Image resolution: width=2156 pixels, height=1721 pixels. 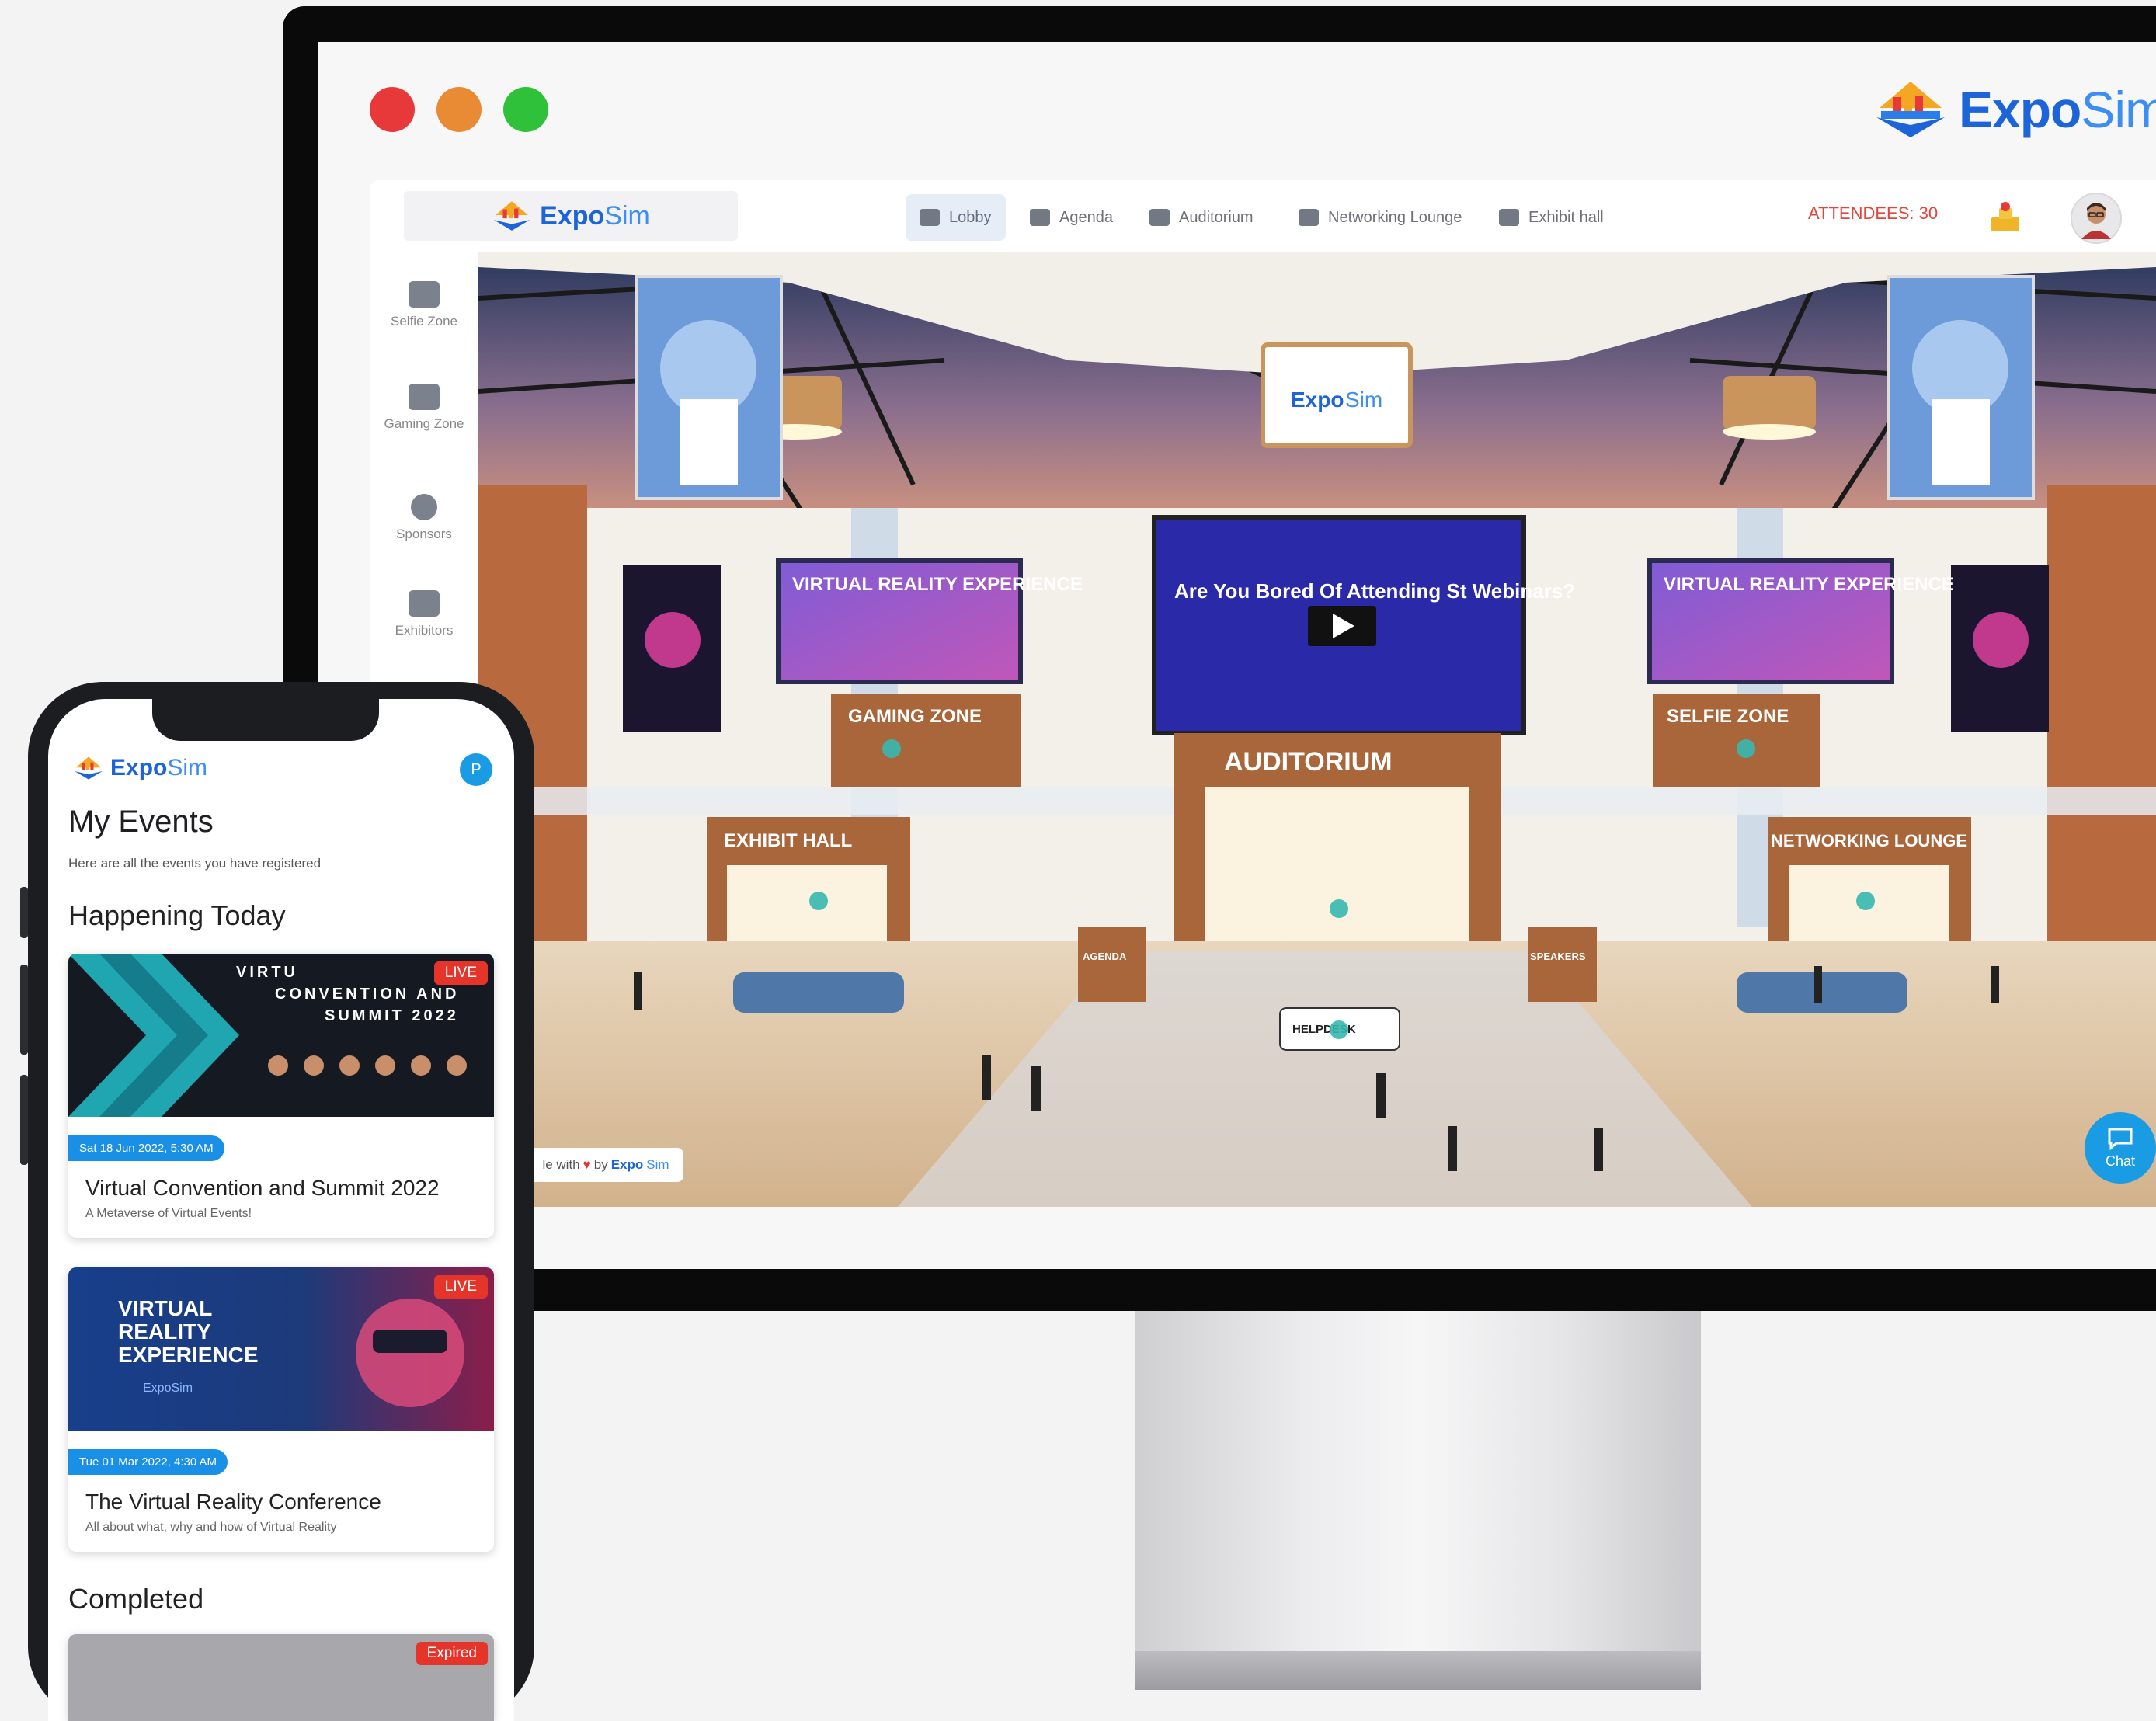 I want to click on nav-lobby: Lobby, so click(x=956, y=217).